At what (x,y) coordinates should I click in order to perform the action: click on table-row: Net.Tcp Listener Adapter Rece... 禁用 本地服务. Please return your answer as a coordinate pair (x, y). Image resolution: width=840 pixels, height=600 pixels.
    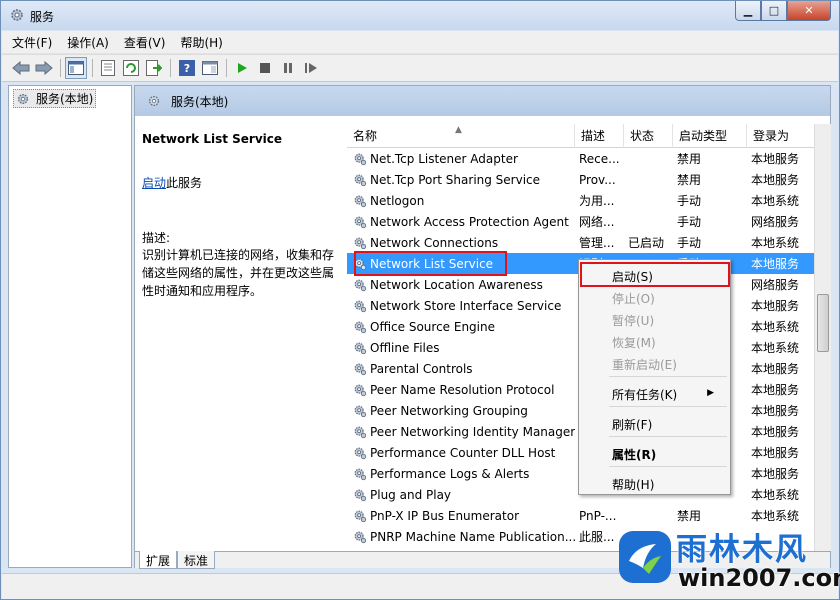
    Looking at the image, I should click on (583, 158).